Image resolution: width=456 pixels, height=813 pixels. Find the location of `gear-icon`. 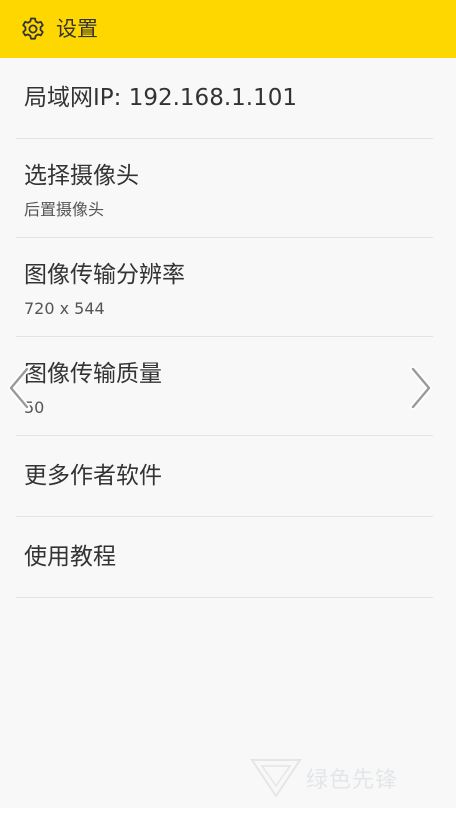

gear-icon is located at coordinates (33, 29).